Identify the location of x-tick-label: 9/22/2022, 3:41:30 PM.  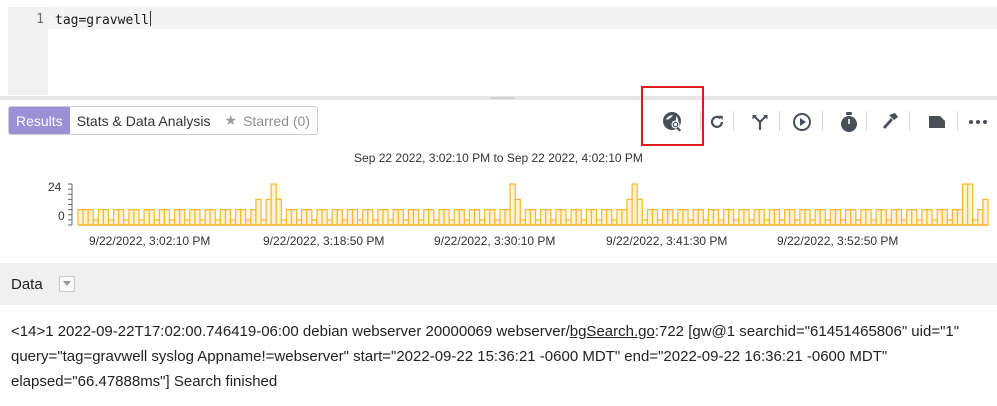
(667, 241).